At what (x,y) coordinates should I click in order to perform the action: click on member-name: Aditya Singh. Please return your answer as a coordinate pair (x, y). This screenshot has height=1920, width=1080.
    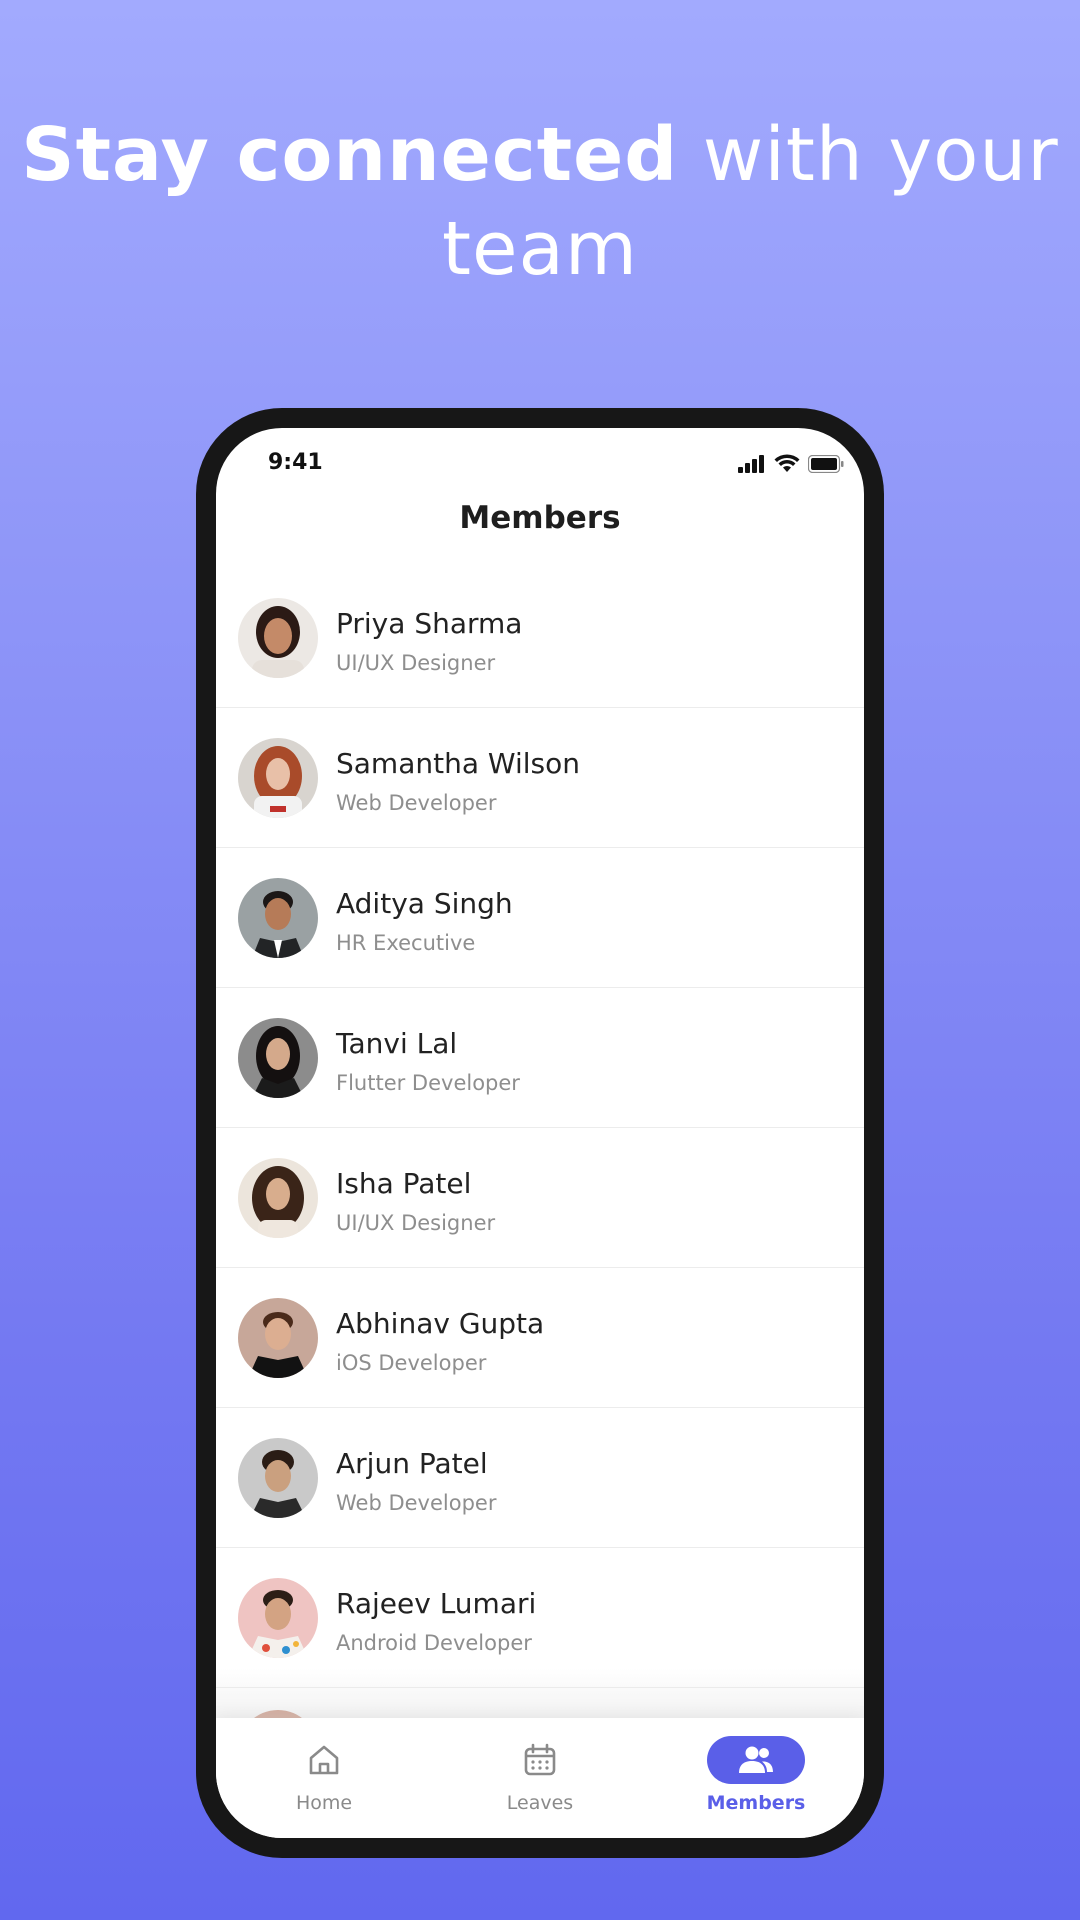
    Looking at the image, I should click on (424, 903).